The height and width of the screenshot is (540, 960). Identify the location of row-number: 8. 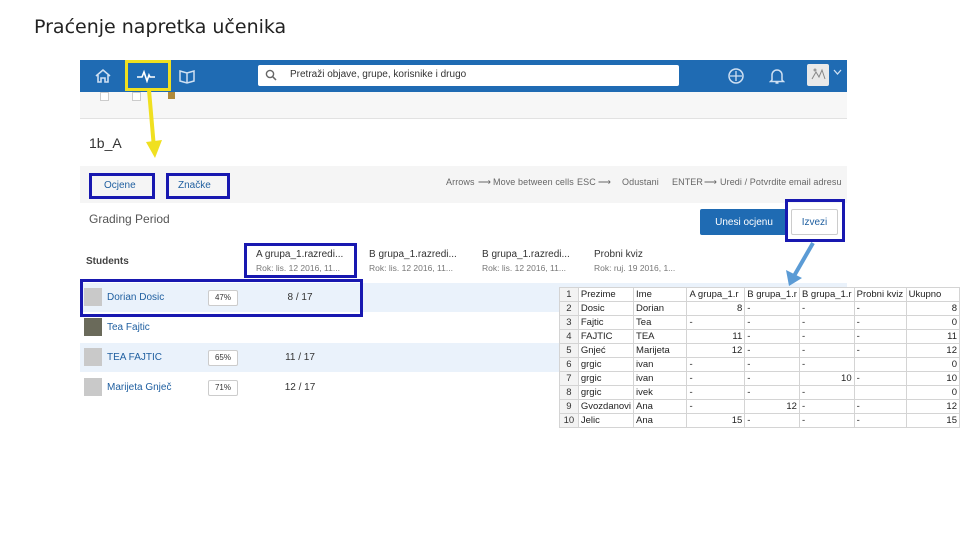
(569, 392).